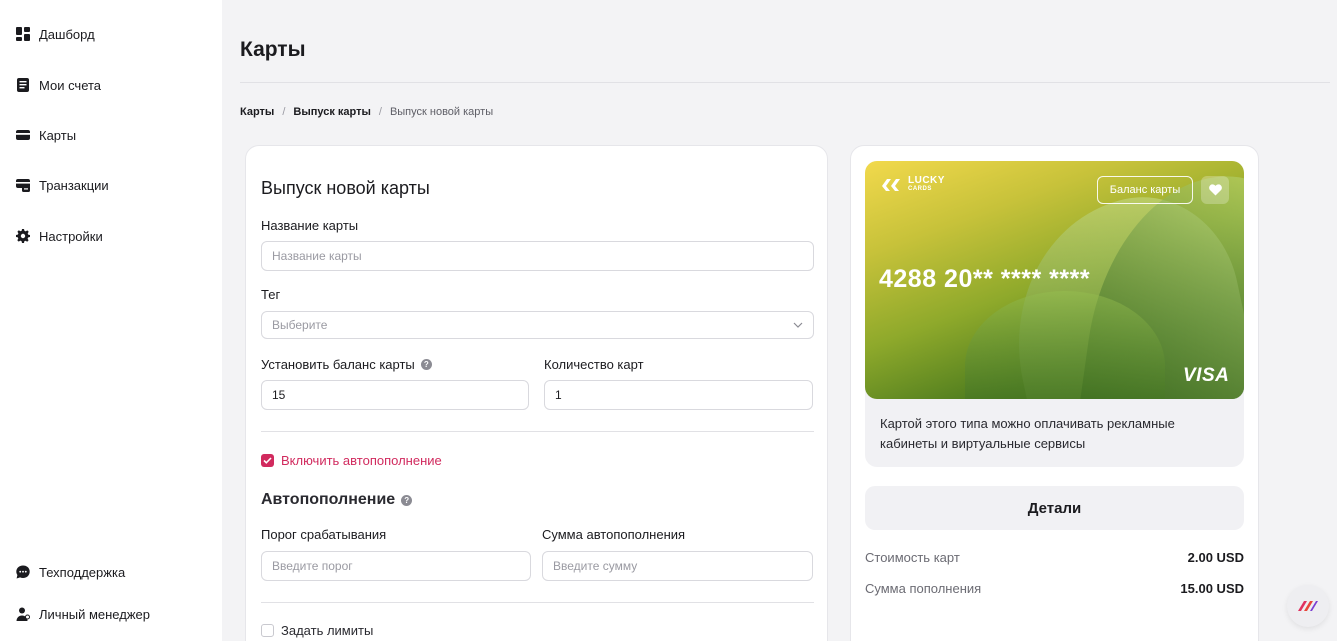 The height and width of the screenshot is (641, 1337). What do you see at coordinates (310, 225) in the screenshot?
I see `card-name-label: Название карты` at bounding box center [310, 225].